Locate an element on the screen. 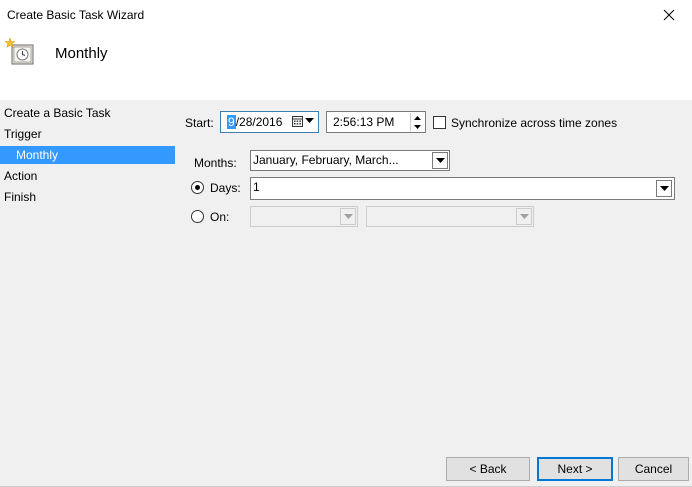 Image resolution: width=692 pixels, height=487 pixels. days-dropdown-button is located at coordinates (664, 188).